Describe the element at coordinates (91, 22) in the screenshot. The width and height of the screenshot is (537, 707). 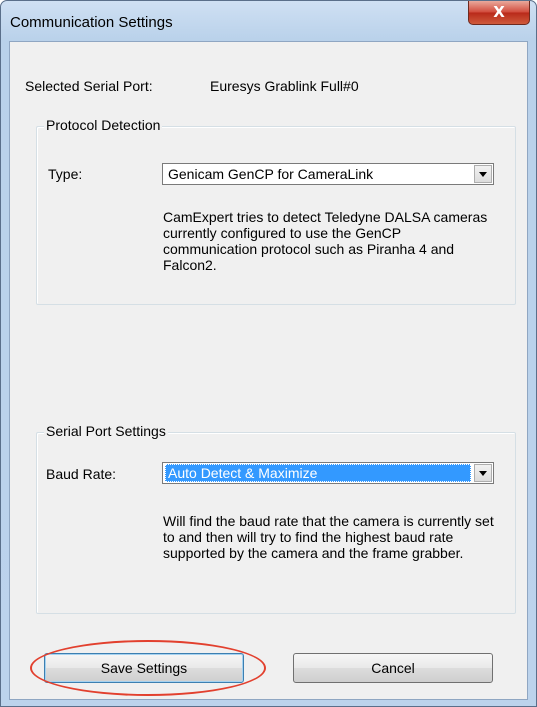
I see `window-title: Communication Settings` at that location.